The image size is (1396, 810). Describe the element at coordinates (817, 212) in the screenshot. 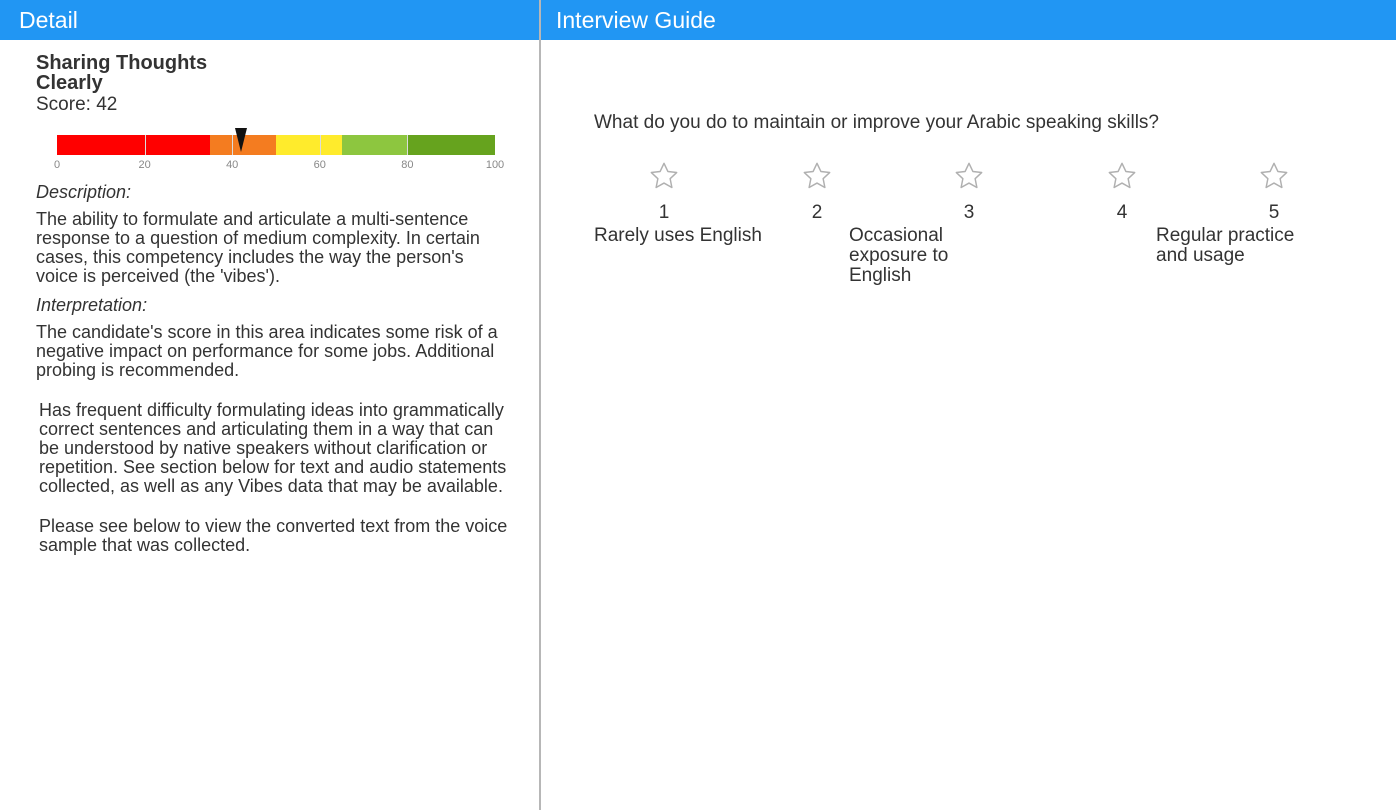

I see `rating-number-2: 2` at that location.